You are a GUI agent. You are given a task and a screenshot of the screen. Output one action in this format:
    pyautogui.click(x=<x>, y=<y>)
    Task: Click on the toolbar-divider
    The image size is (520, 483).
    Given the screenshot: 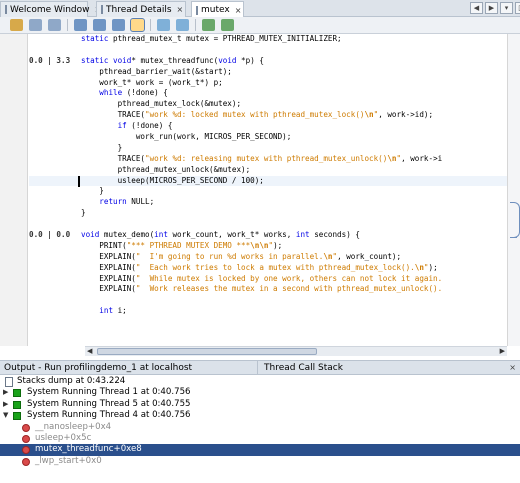 What is the action you would take?
    pyautogui.click(x=150, y=25)
    